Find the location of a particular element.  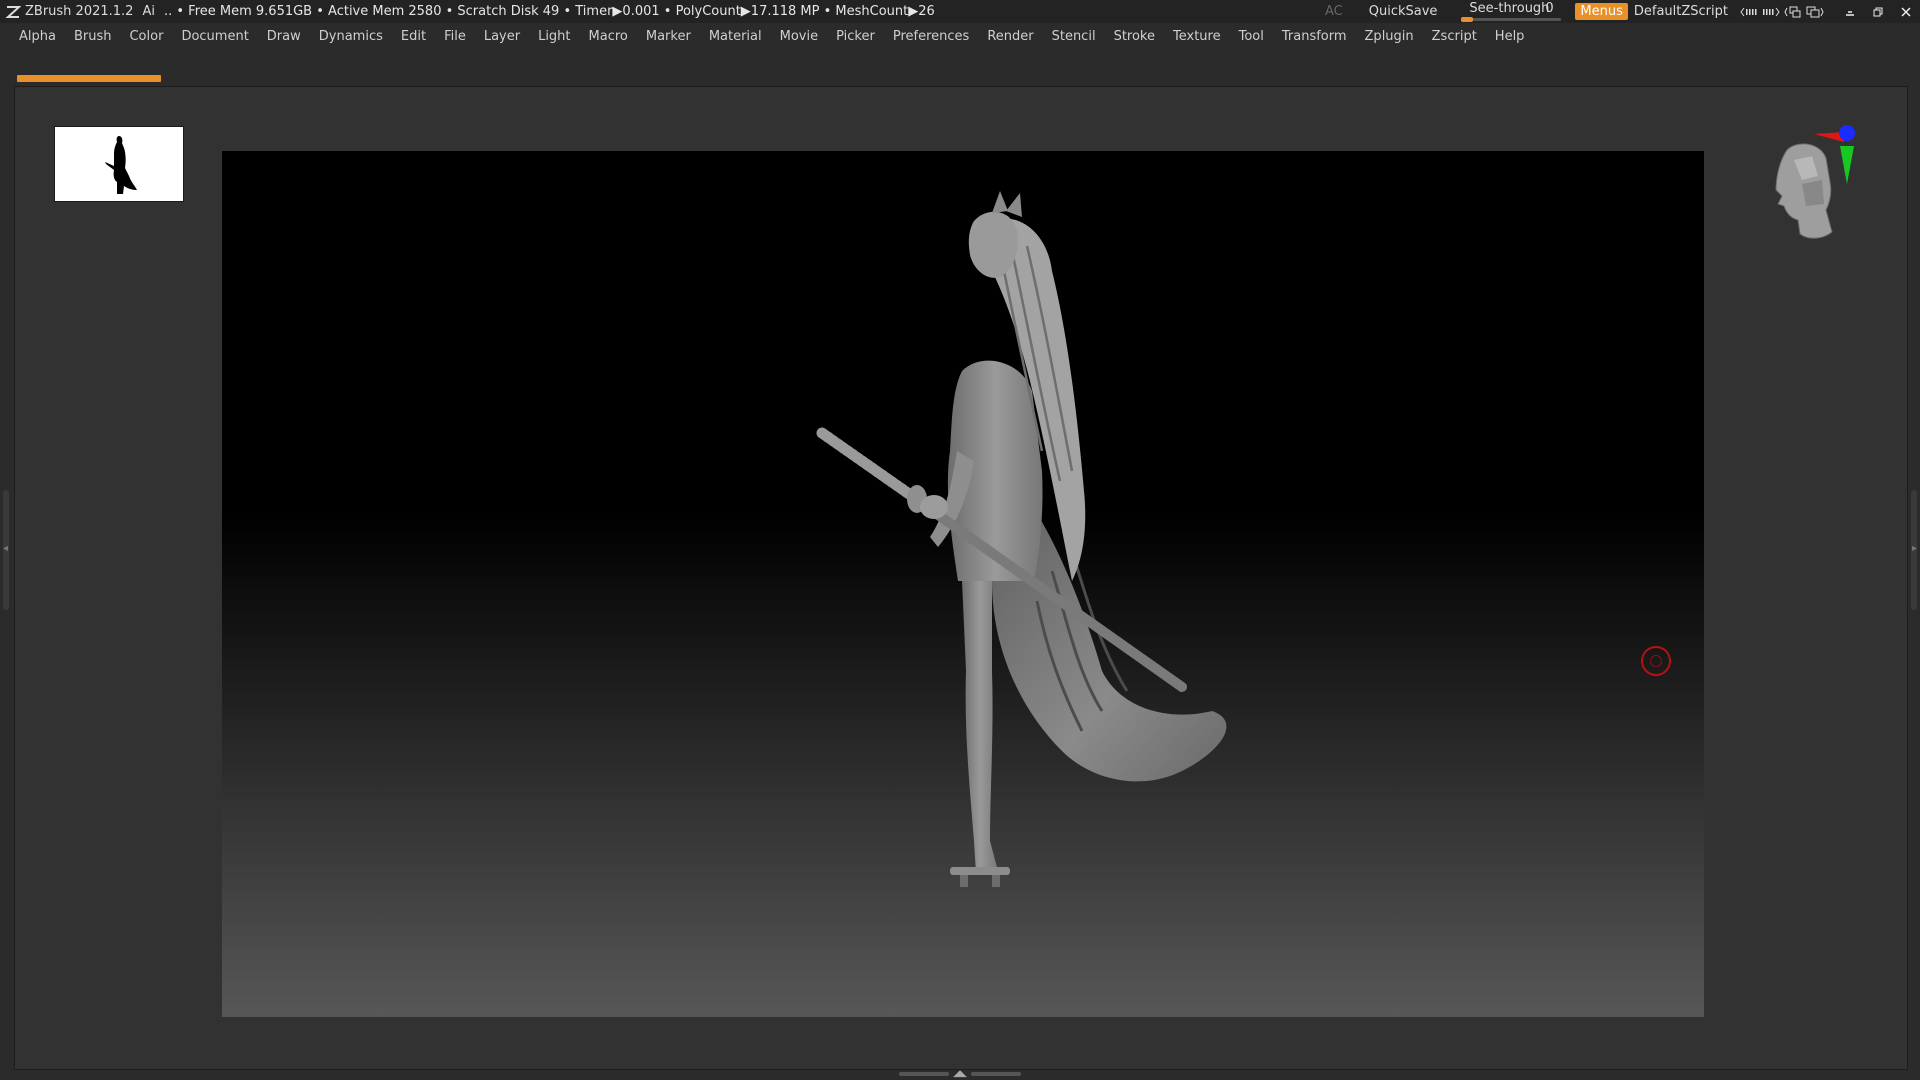

restore-window-icon is located at coordinates (1878, 11).